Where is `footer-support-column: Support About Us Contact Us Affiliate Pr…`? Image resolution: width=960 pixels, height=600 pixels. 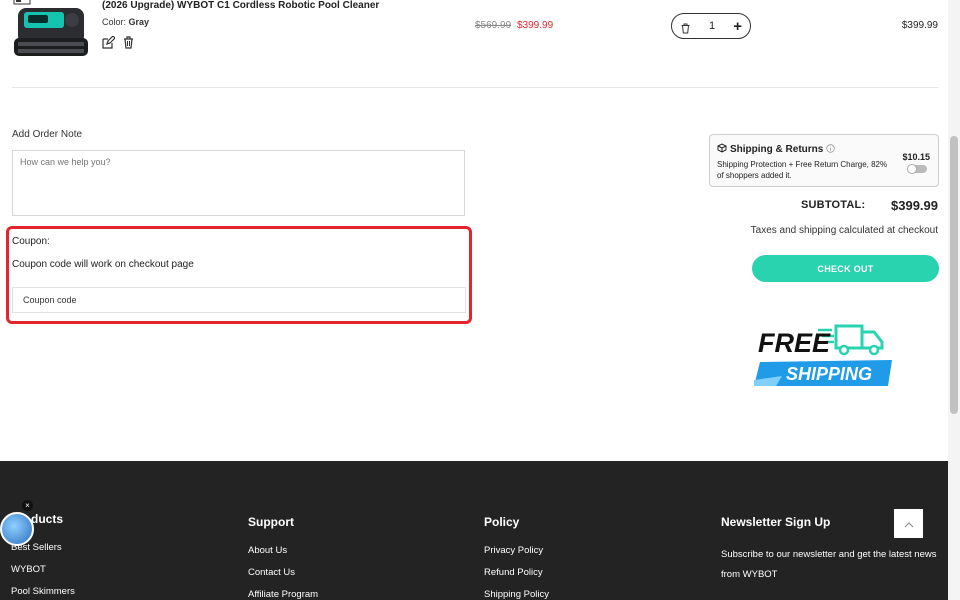
footer-support-column: Support About Us Contact Us Affiliate Pr… is located at coordinates (283, 557).